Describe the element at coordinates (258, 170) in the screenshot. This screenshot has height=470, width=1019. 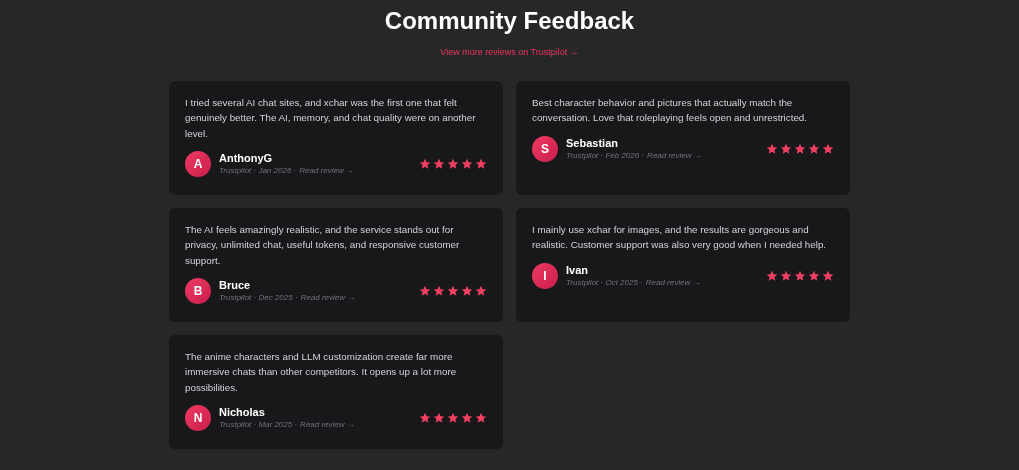
I see `review-meta: Trustpilot · Jan 2026 ·` at that location.